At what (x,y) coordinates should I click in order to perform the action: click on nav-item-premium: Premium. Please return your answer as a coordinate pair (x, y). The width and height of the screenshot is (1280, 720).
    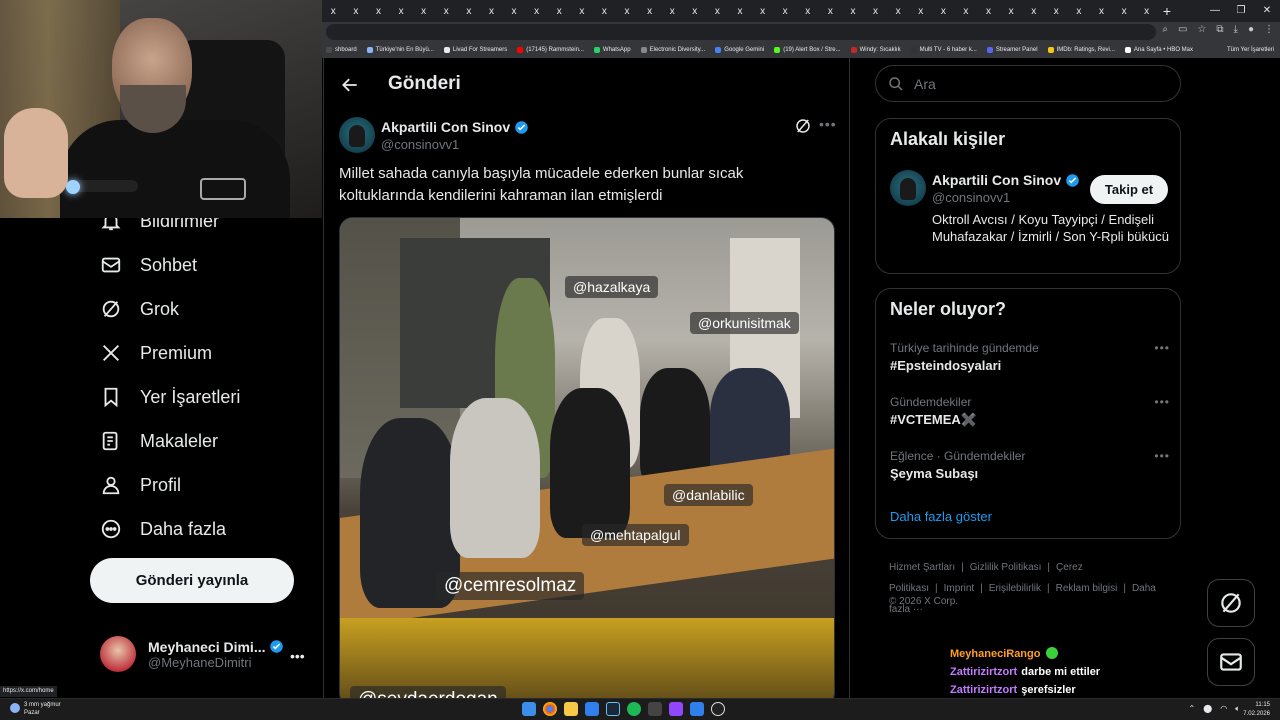
    Looking at the image, I should click on (156, 353).